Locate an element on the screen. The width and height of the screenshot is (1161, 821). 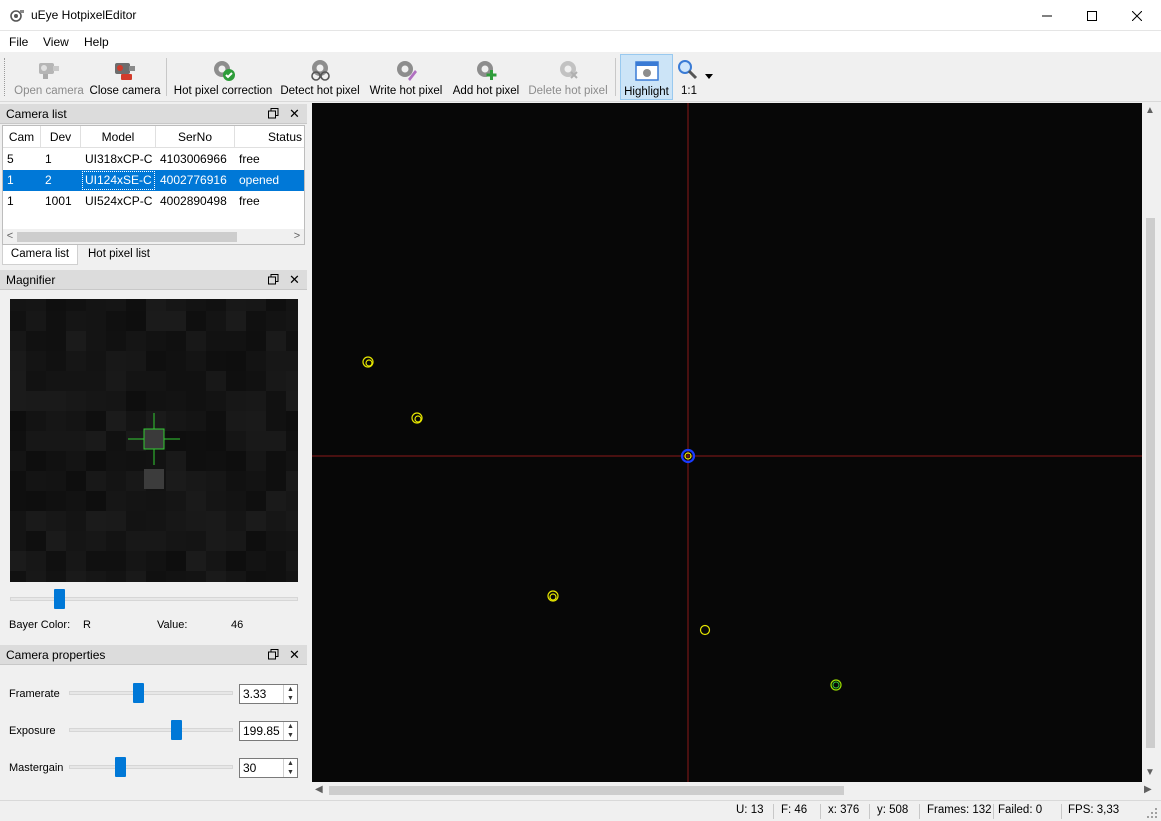
close-camera-button: Close camera is located at coordinates (125, 77).